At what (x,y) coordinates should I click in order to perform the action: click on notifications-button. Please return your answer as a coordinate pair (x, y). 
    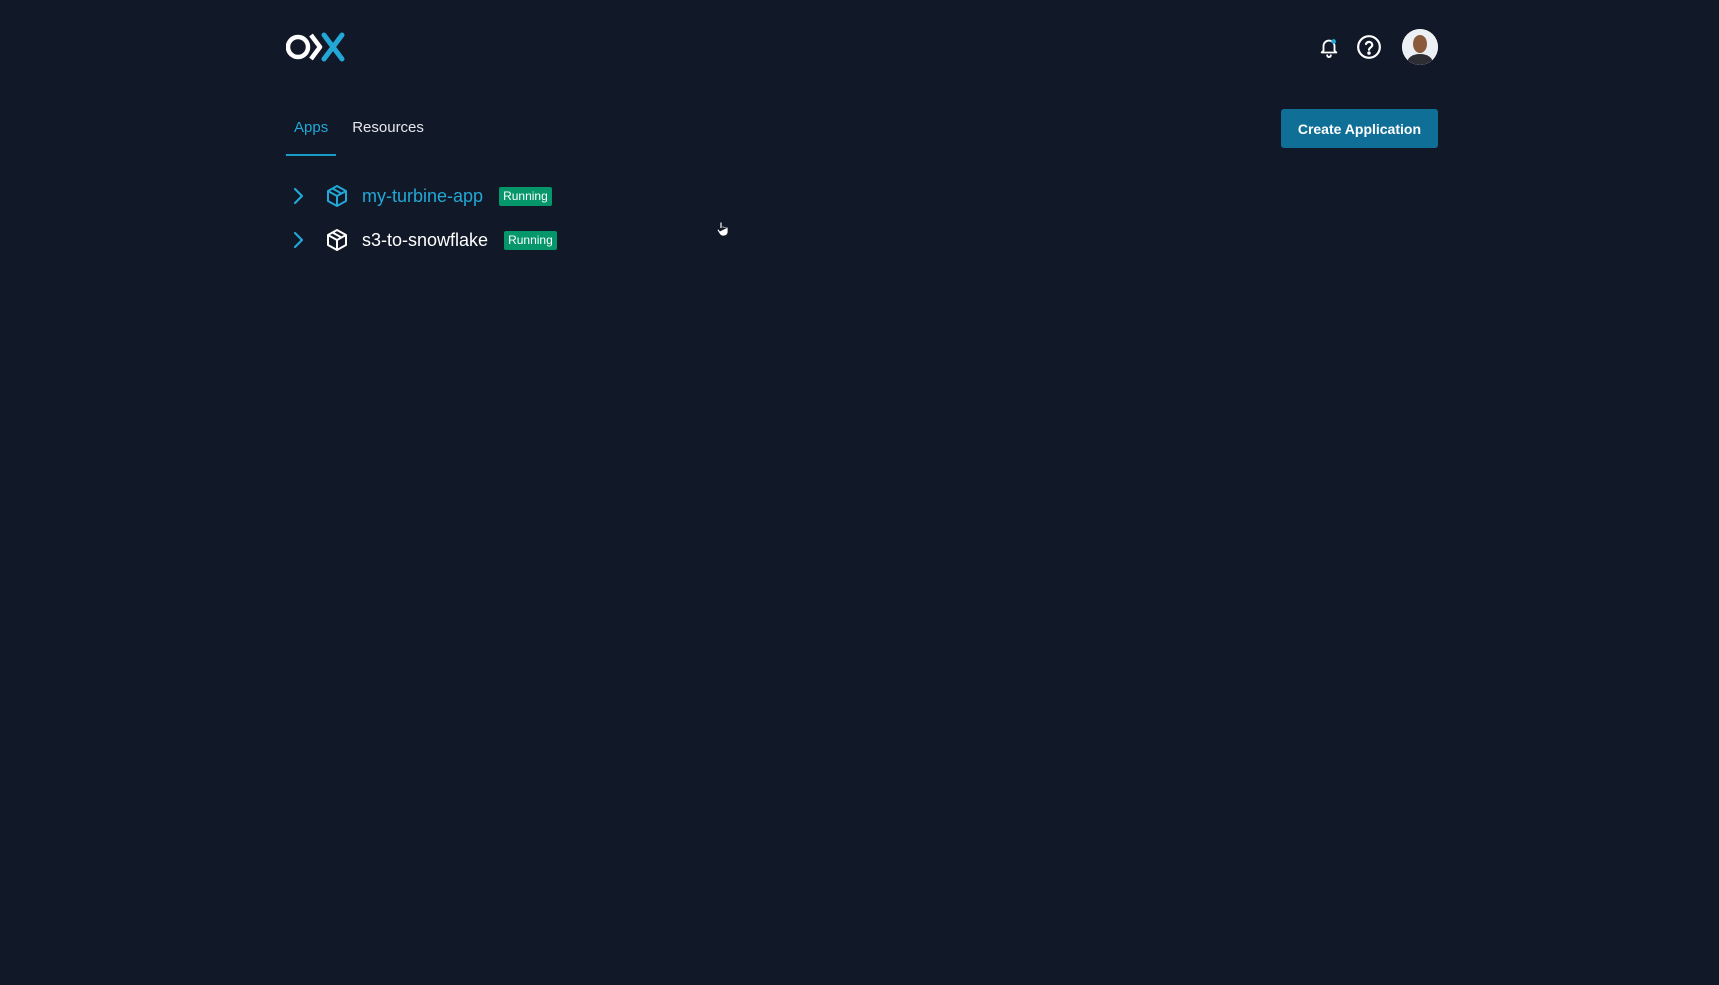
    Looking at the image, I should click on (1329, 47).